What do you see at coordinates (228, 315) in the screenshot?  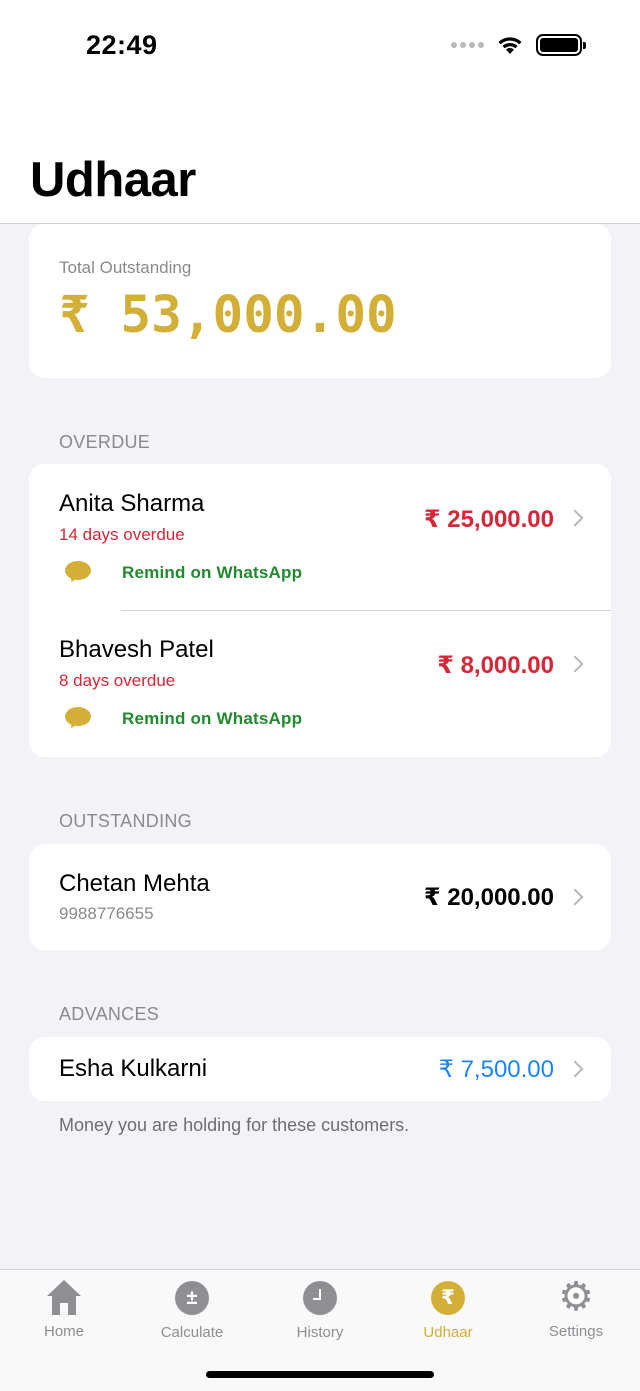 I see `total-outstanding-amount: ₹ 53,000.00` at bounding box center [228, 315].